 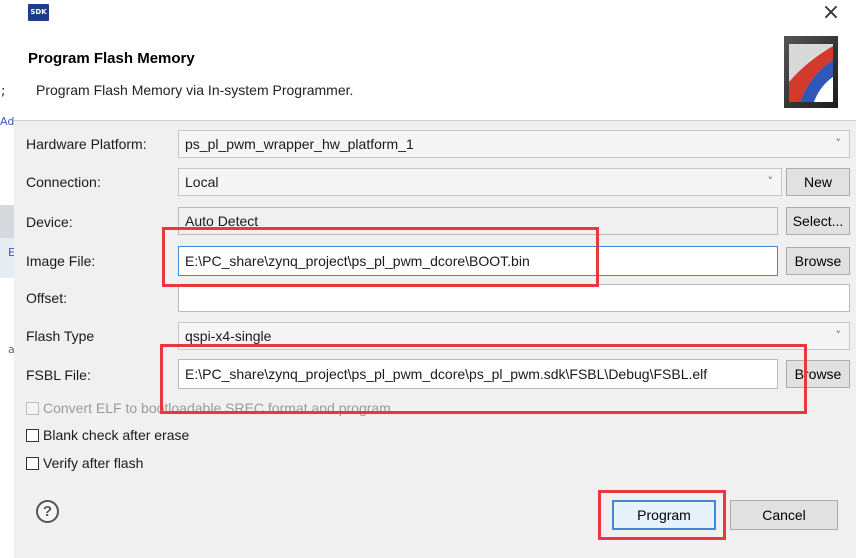 What do you see at coordinates (831, 13) in the screenshot?
I see `close-icon: ×` at bounding box center [831, 13].